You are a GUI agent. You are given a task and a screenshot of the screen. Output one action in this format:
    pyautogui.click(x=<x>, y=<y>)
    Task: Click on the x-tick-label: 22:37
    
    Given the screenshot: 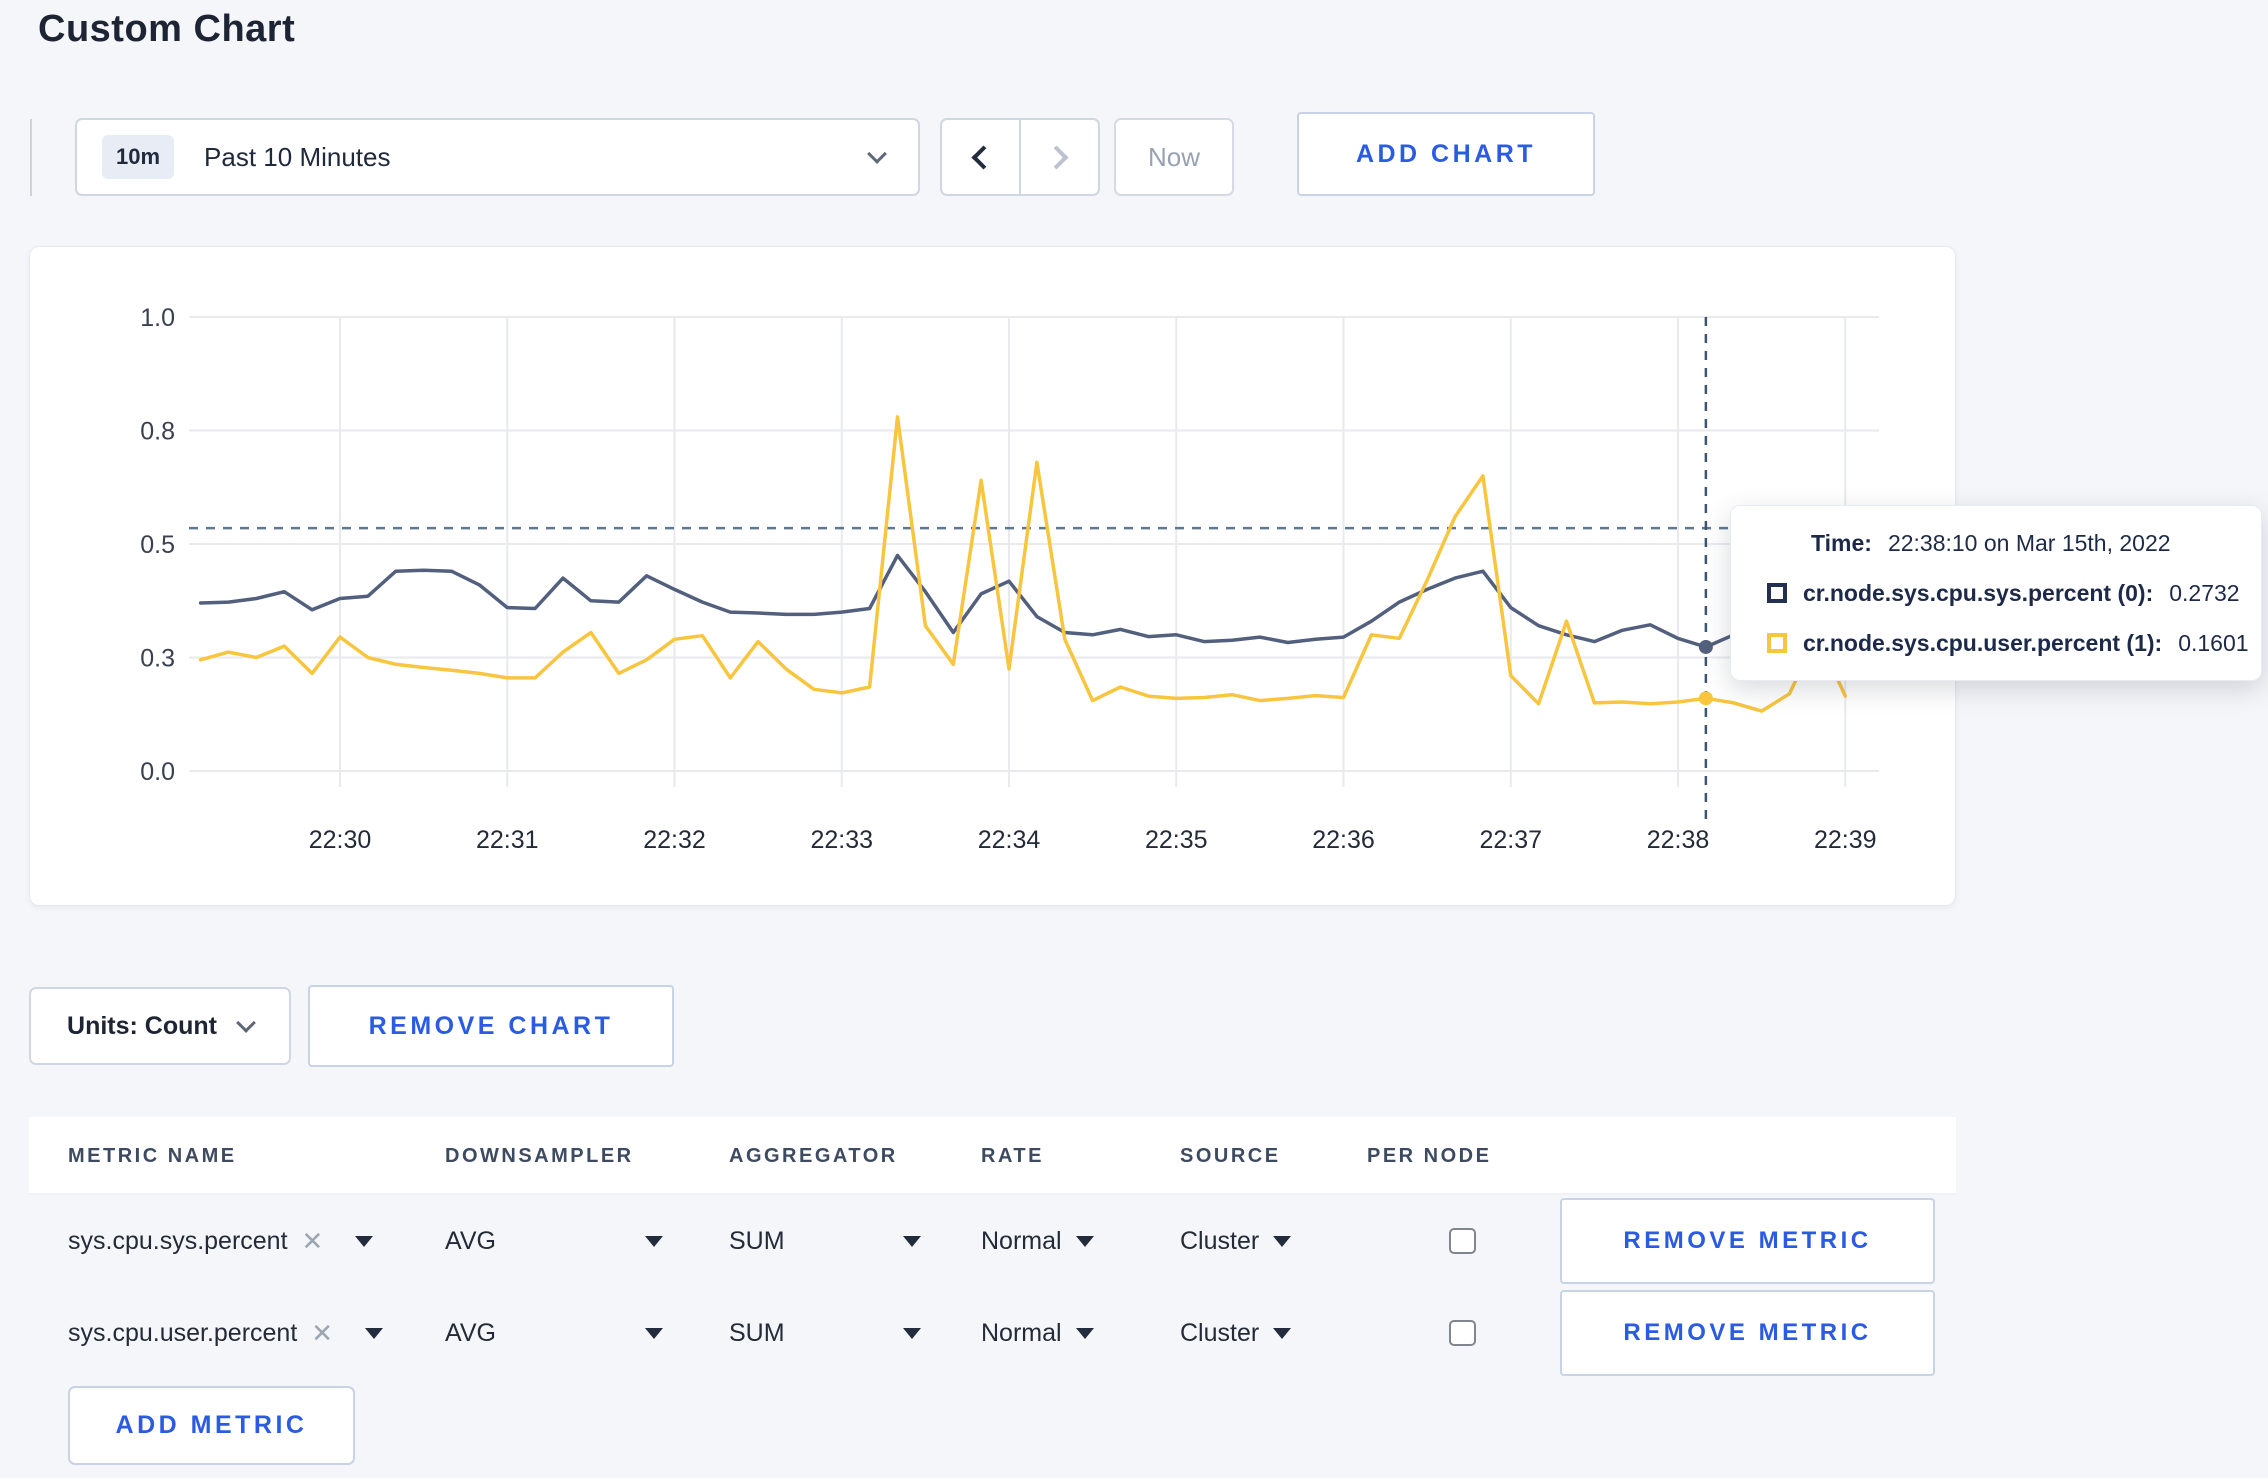 What is the action you would take?
    pyautogui.click(x=1510, y=840)
    